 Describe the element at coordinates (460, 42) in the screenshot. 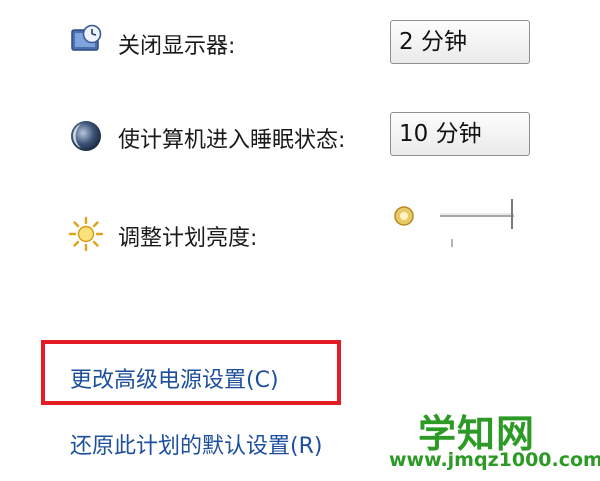

I see `turn-off-display-select: 2 分钟` at that location.